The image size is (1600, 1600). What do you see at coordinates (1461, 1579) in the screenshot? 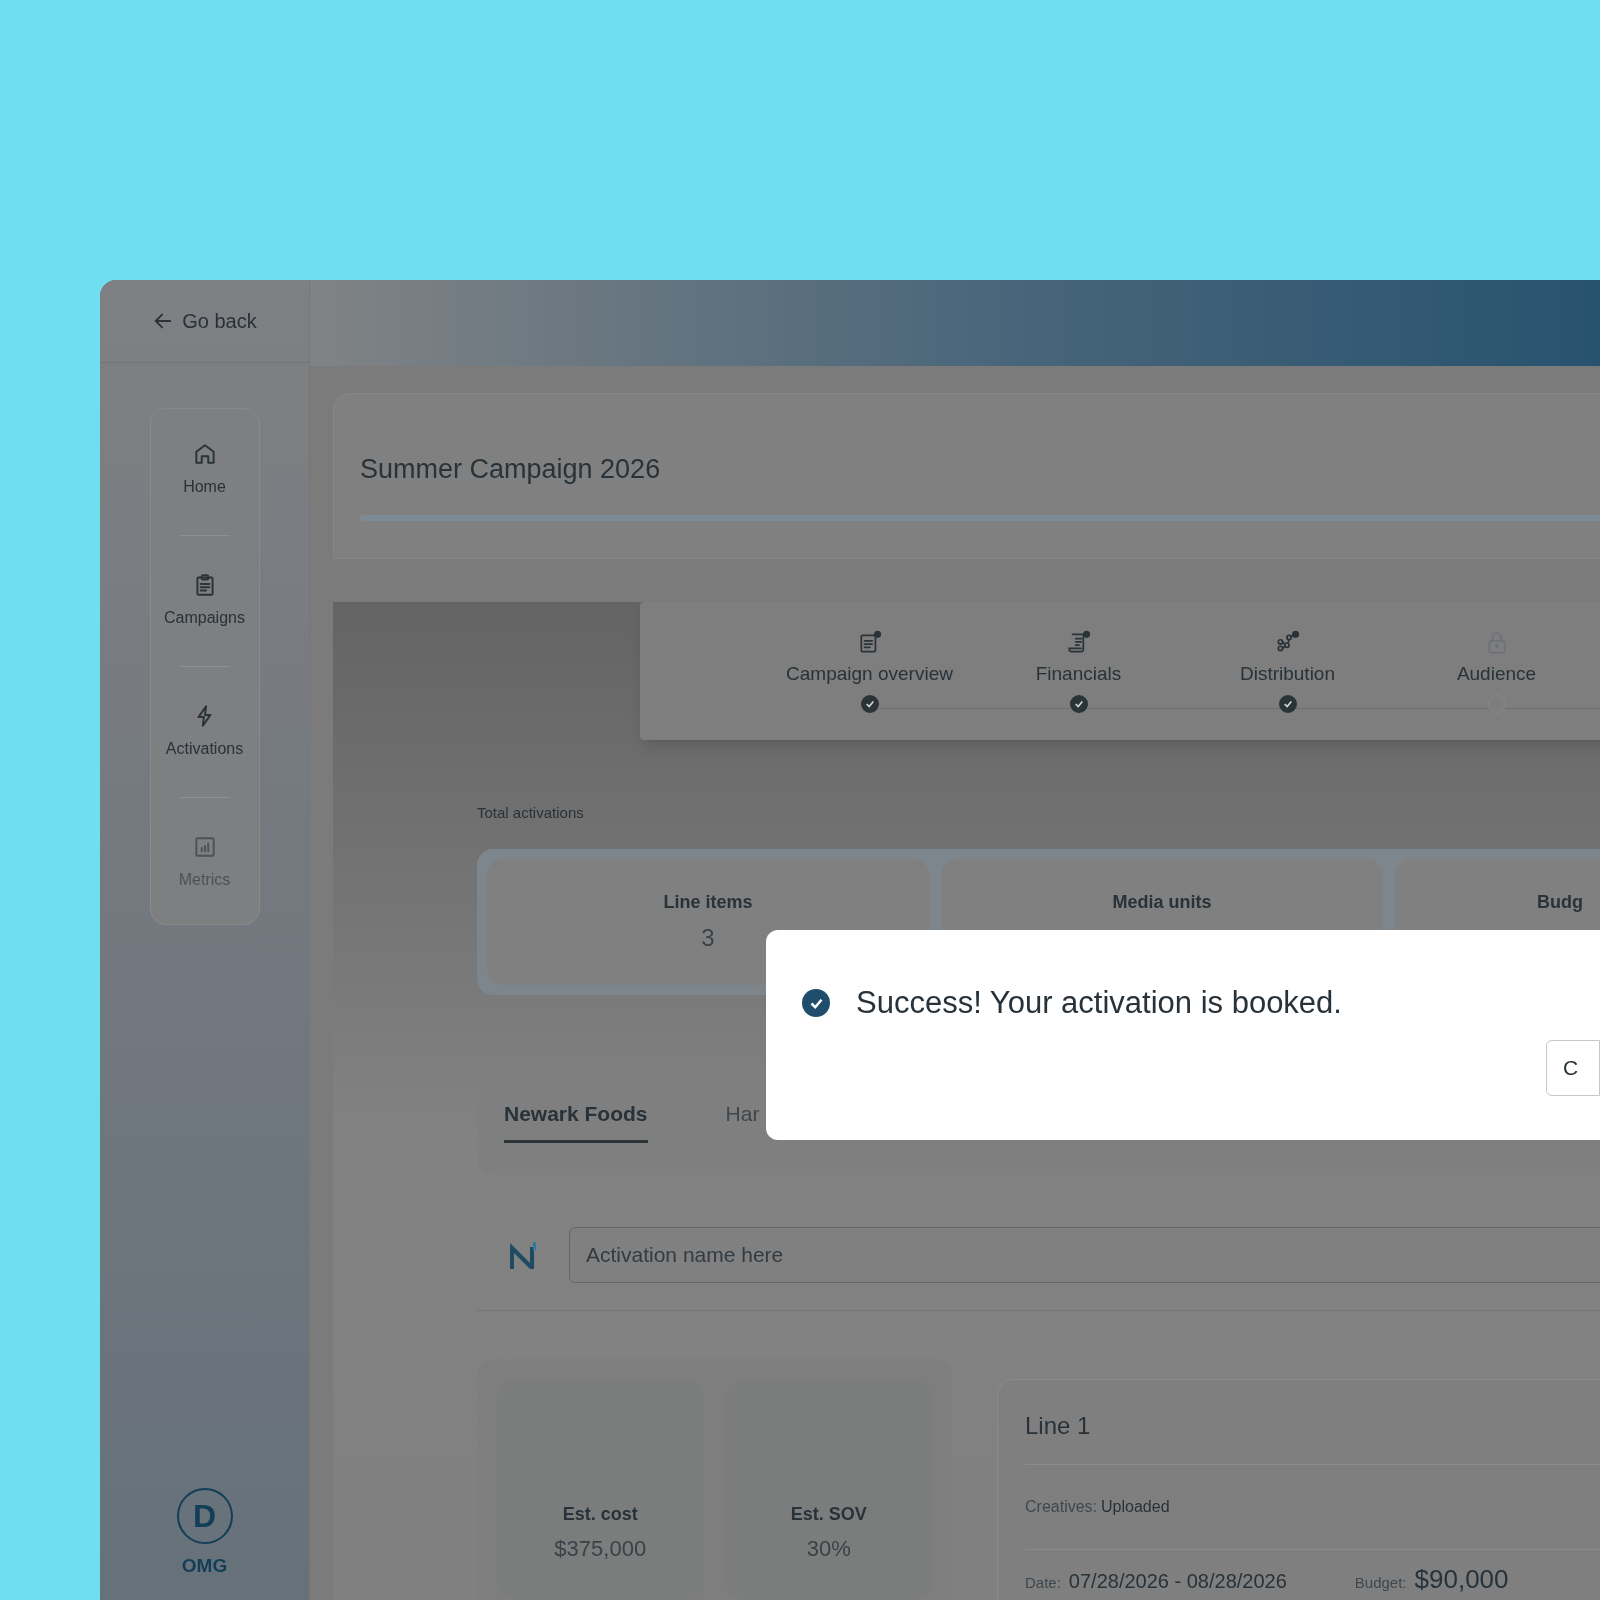
I see `budget-value: $90,000` at bounding box center [1461, 1579].